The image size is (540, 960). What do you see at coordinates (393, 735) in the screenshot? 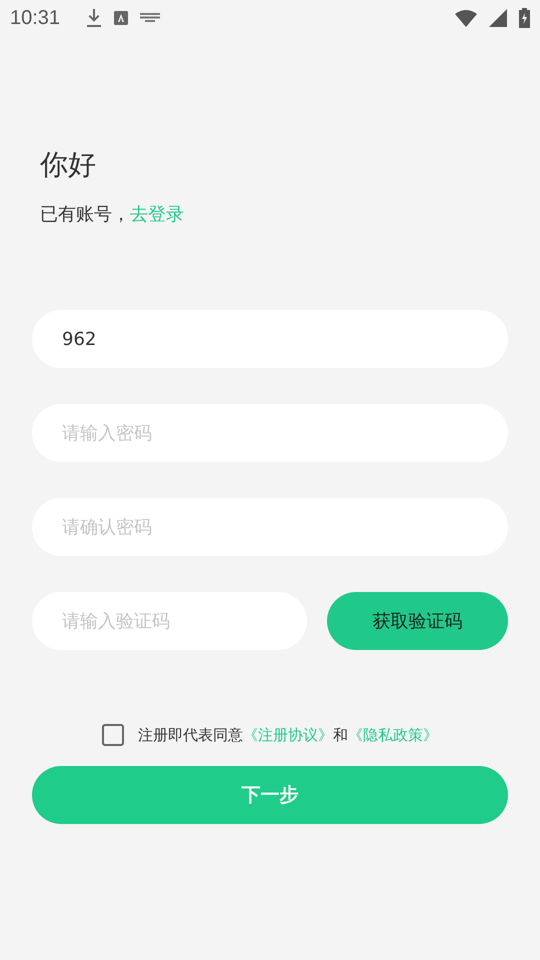
I see `agreement-link: 《隐私政策》` at bounding box center [393, 735].